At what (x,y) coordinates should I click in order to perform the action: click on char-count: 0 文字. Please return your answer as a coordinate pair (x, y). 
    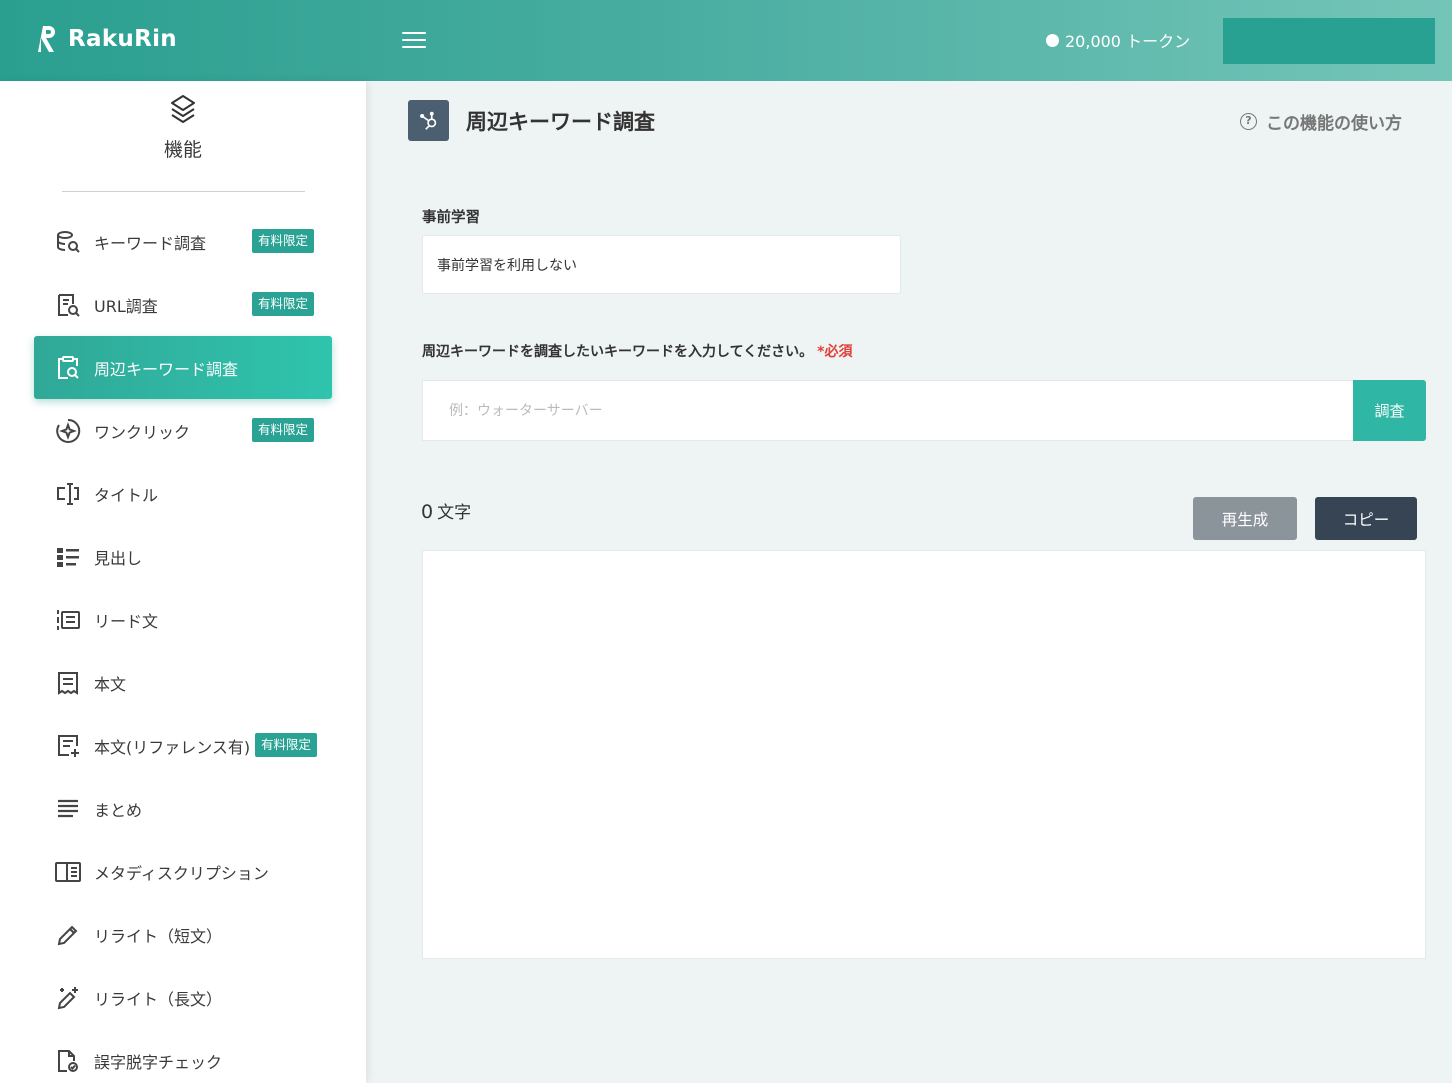
    Looking at the image, I should click on (446, 510).